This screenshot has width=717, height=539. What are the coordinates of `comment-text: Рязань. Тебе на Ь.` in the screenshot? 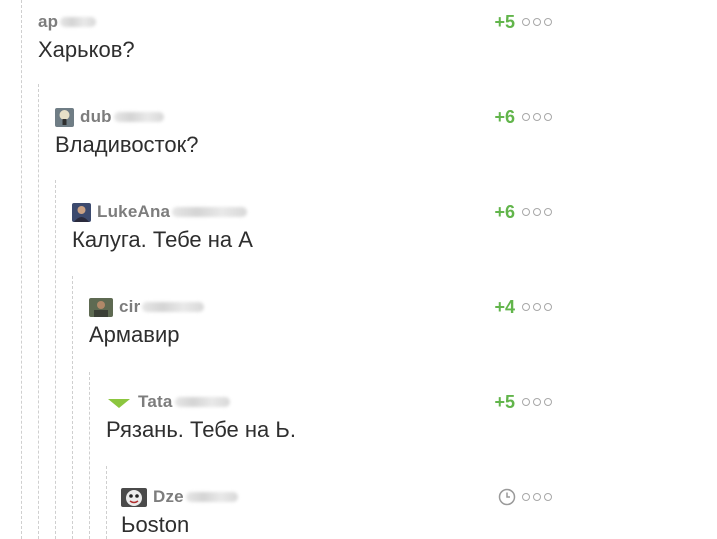 It's located at (201, 429).